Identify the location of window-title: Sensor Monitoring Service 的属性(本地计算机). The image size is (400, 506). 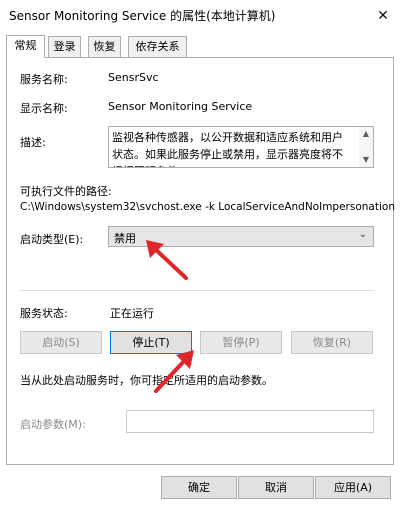
(142, 16).